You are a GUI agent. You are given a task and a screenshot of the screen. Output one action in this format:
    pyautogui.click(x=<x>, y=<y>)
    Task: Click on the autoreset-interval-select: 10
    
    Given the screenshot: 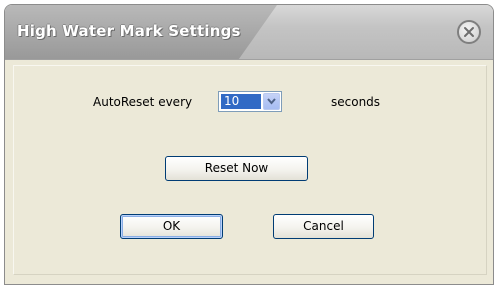 What is the action you would take?
    pyautogui.click(x=250, y=101)
    